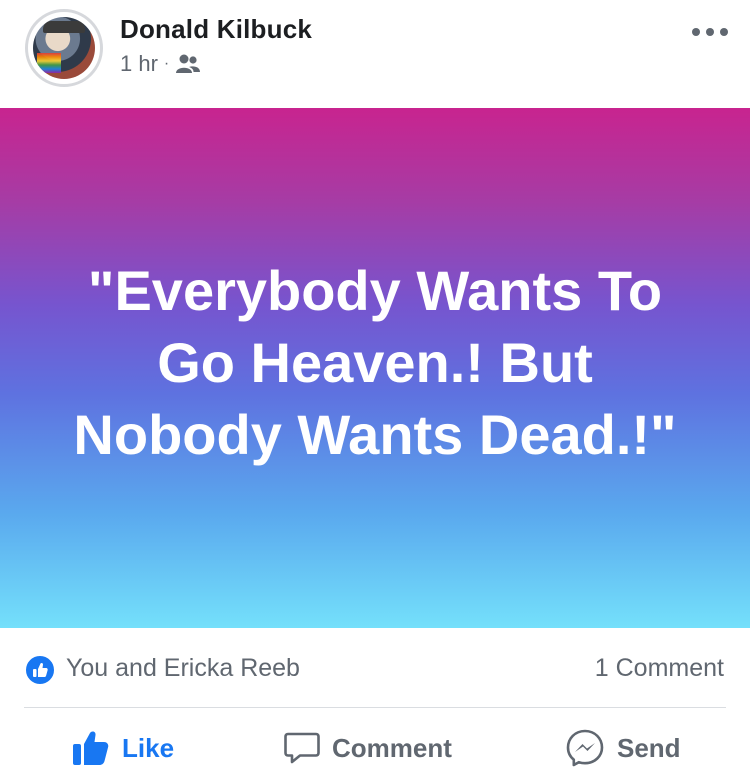 The image size is (750, 783). I want to click on action-bar: Like Comment Send, so click(375, 747).